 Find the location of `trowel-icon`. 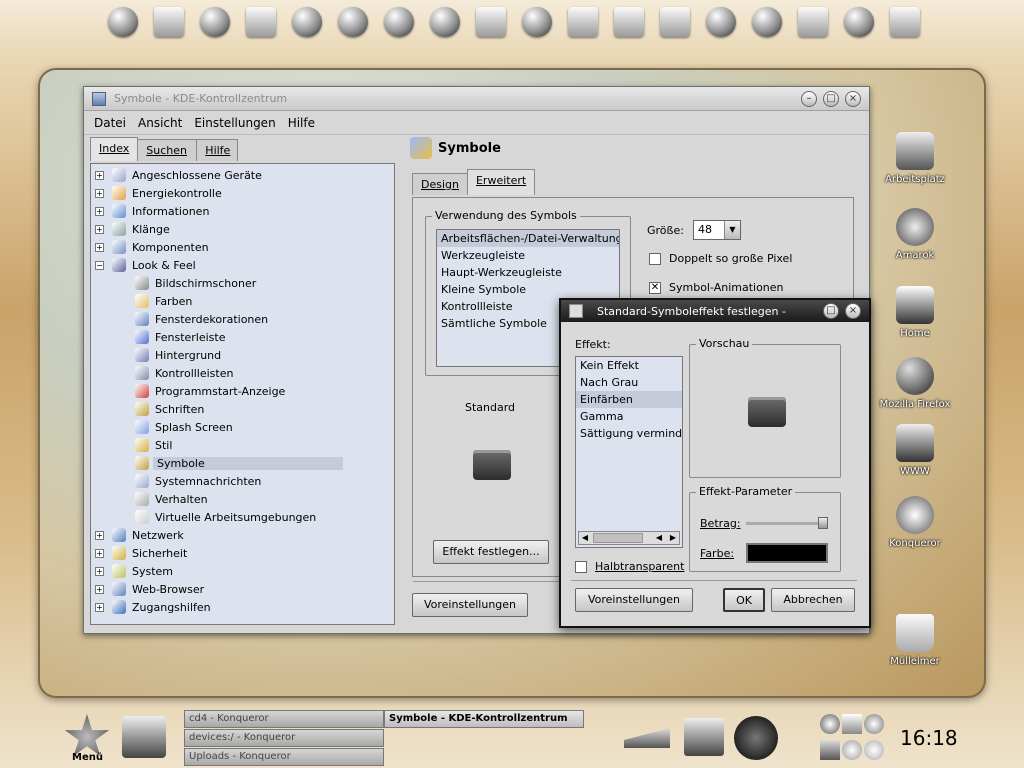

trowel-icon is located at coordinates (647, 738).